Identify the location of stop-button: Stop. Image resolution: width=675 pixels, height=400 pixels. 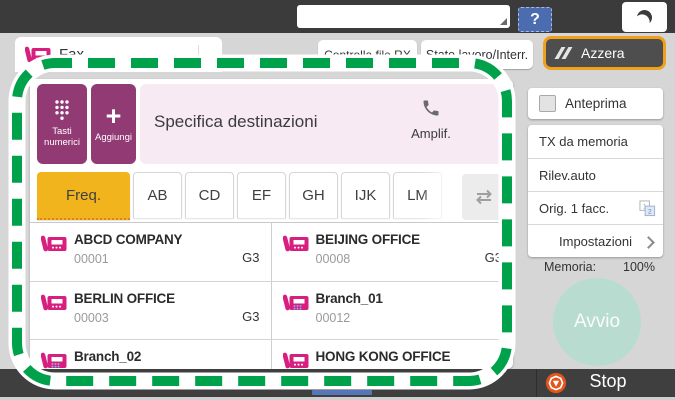
(608, 381).